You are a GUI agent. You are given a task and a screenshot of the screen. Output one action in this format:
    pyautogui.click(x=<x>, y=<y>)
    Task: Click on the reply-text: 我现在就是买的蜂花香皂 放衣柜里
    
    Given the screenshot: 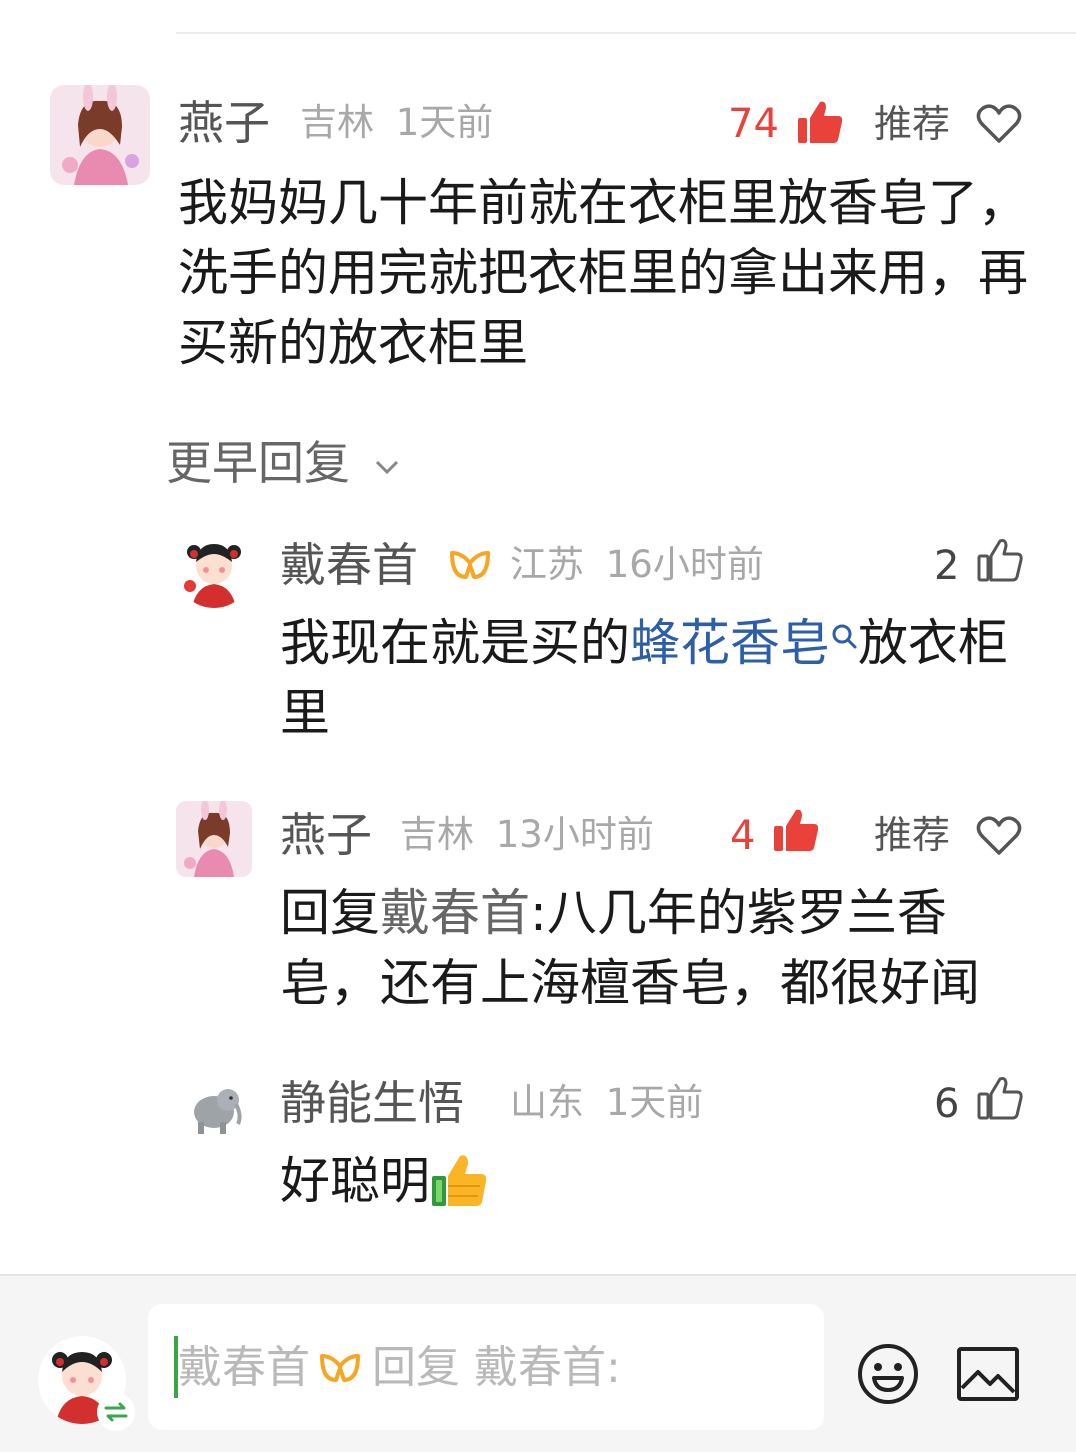 What is the action you would take?
    pyautogui.click(x=660, y=678)
    